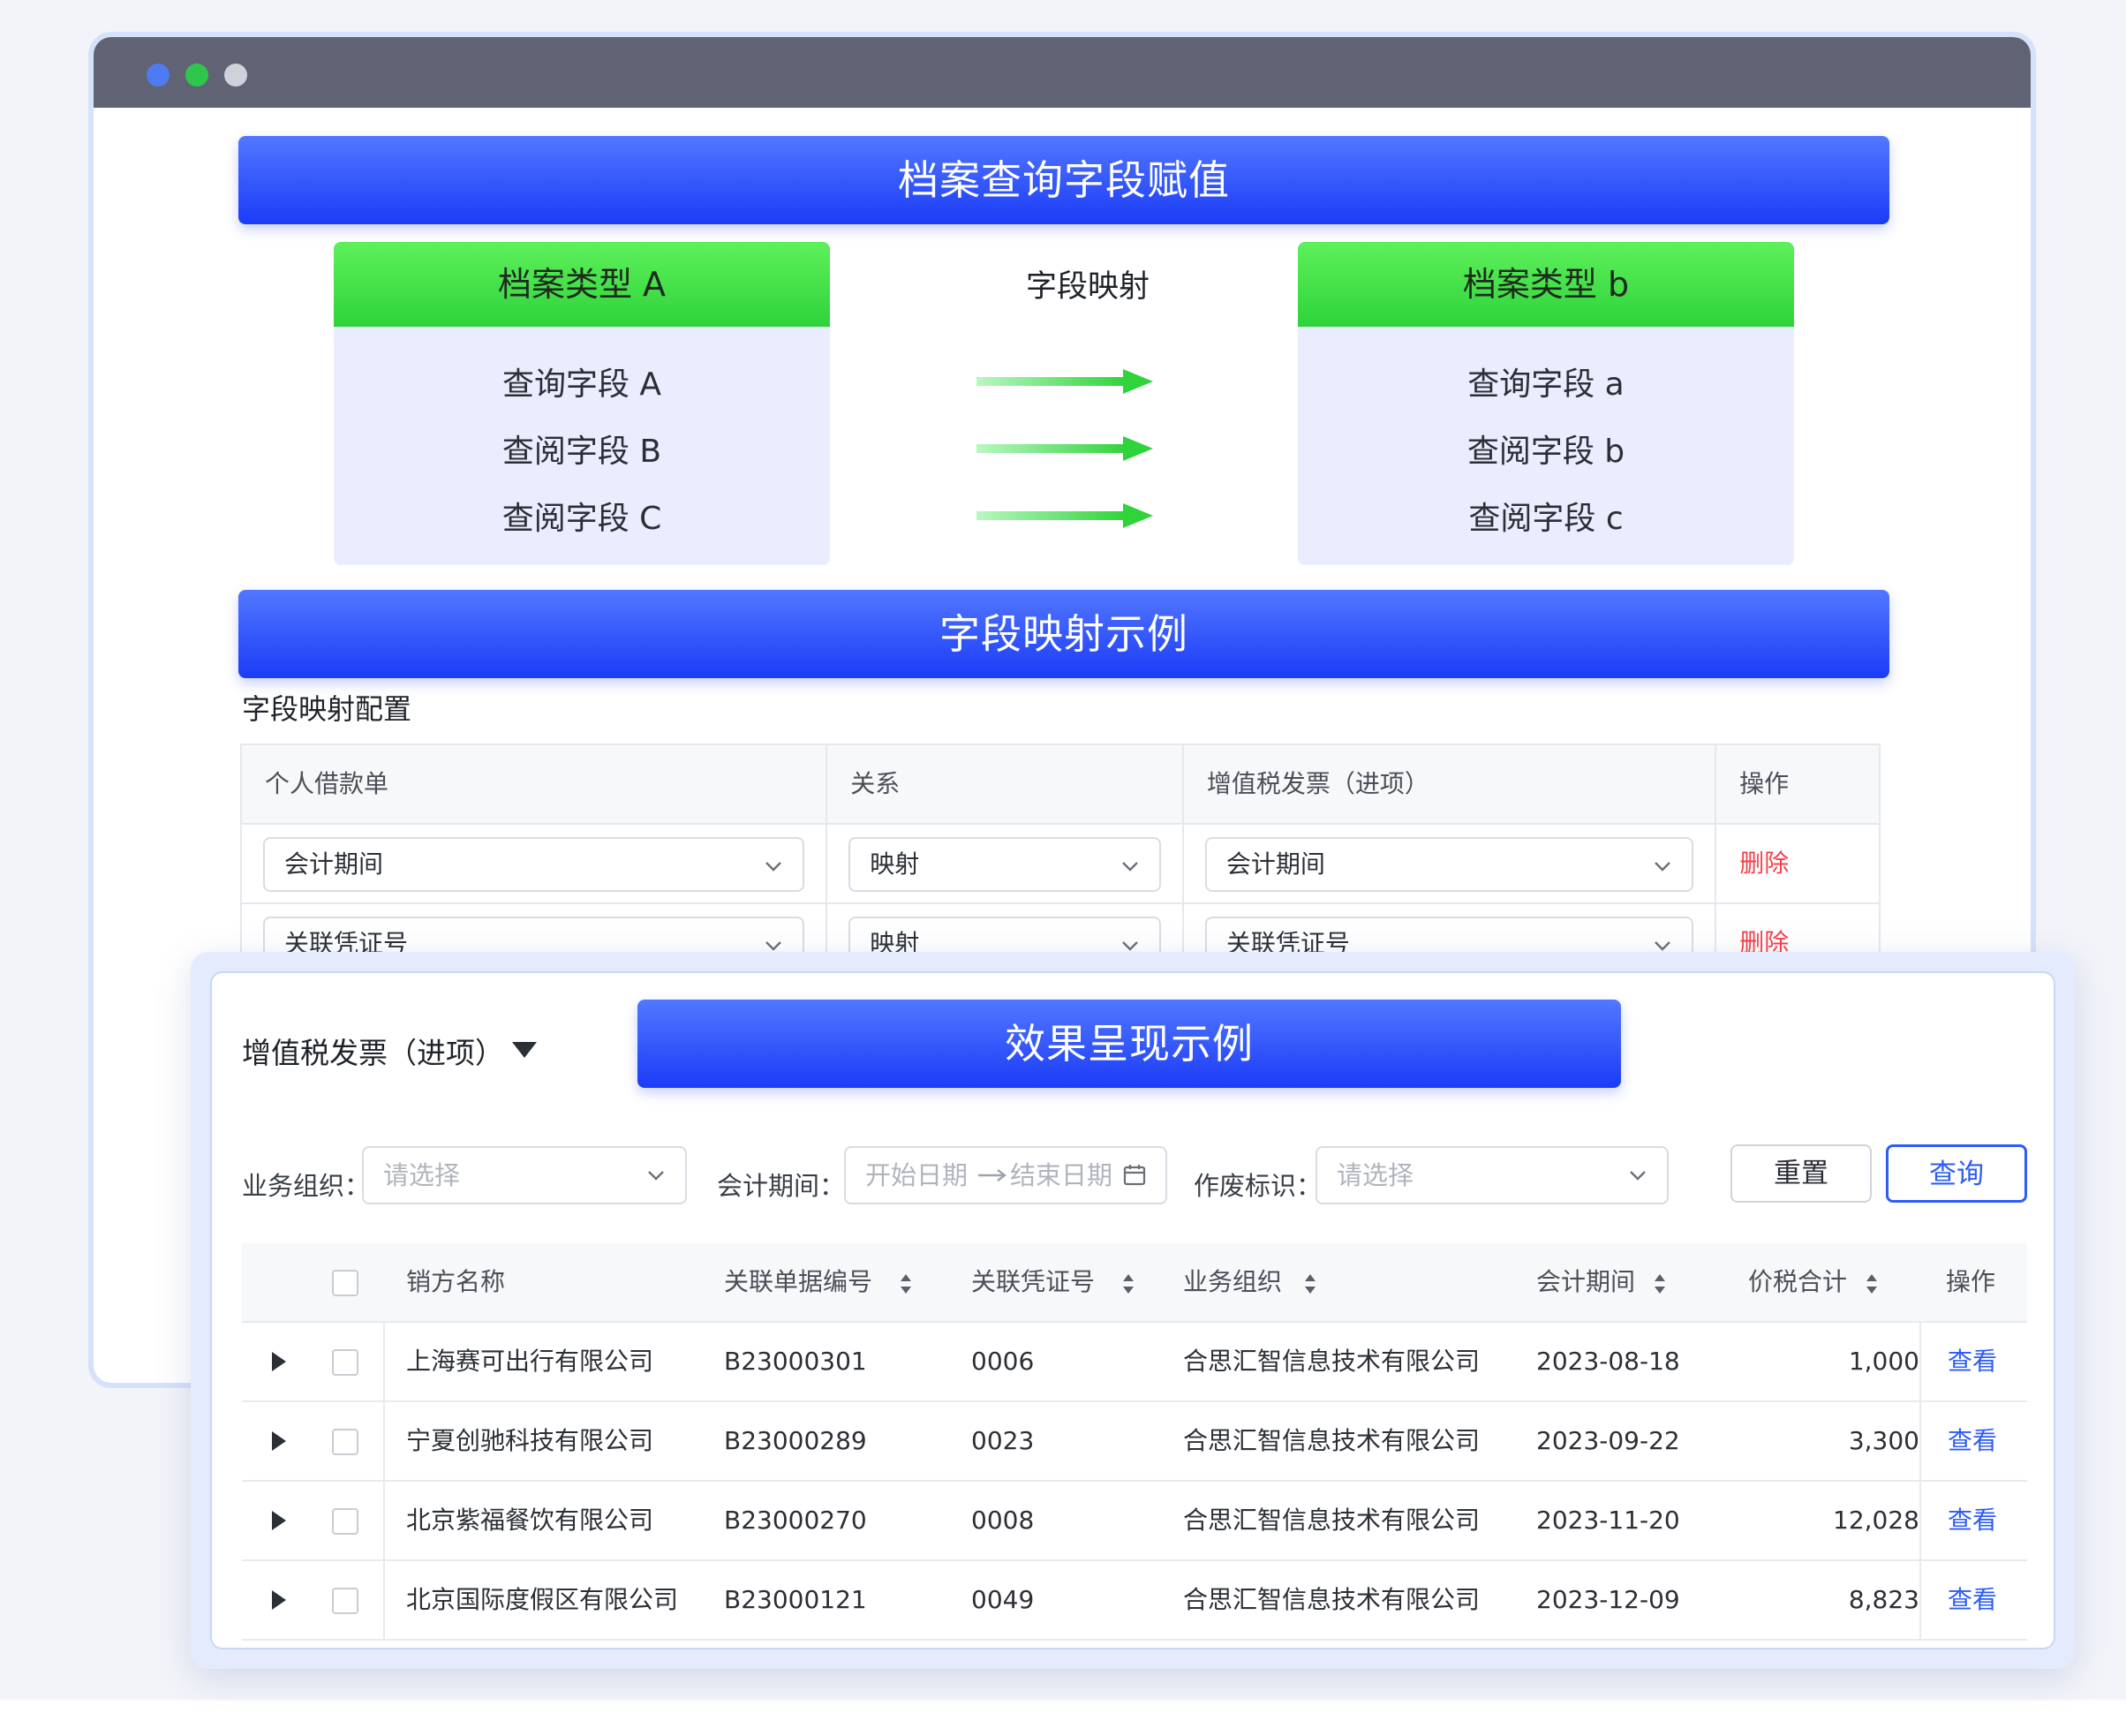 This screenshot has height=1736, width=2126. I want to click on doc-type-selector: 增值税发票（进项）, so click(373, 1051).